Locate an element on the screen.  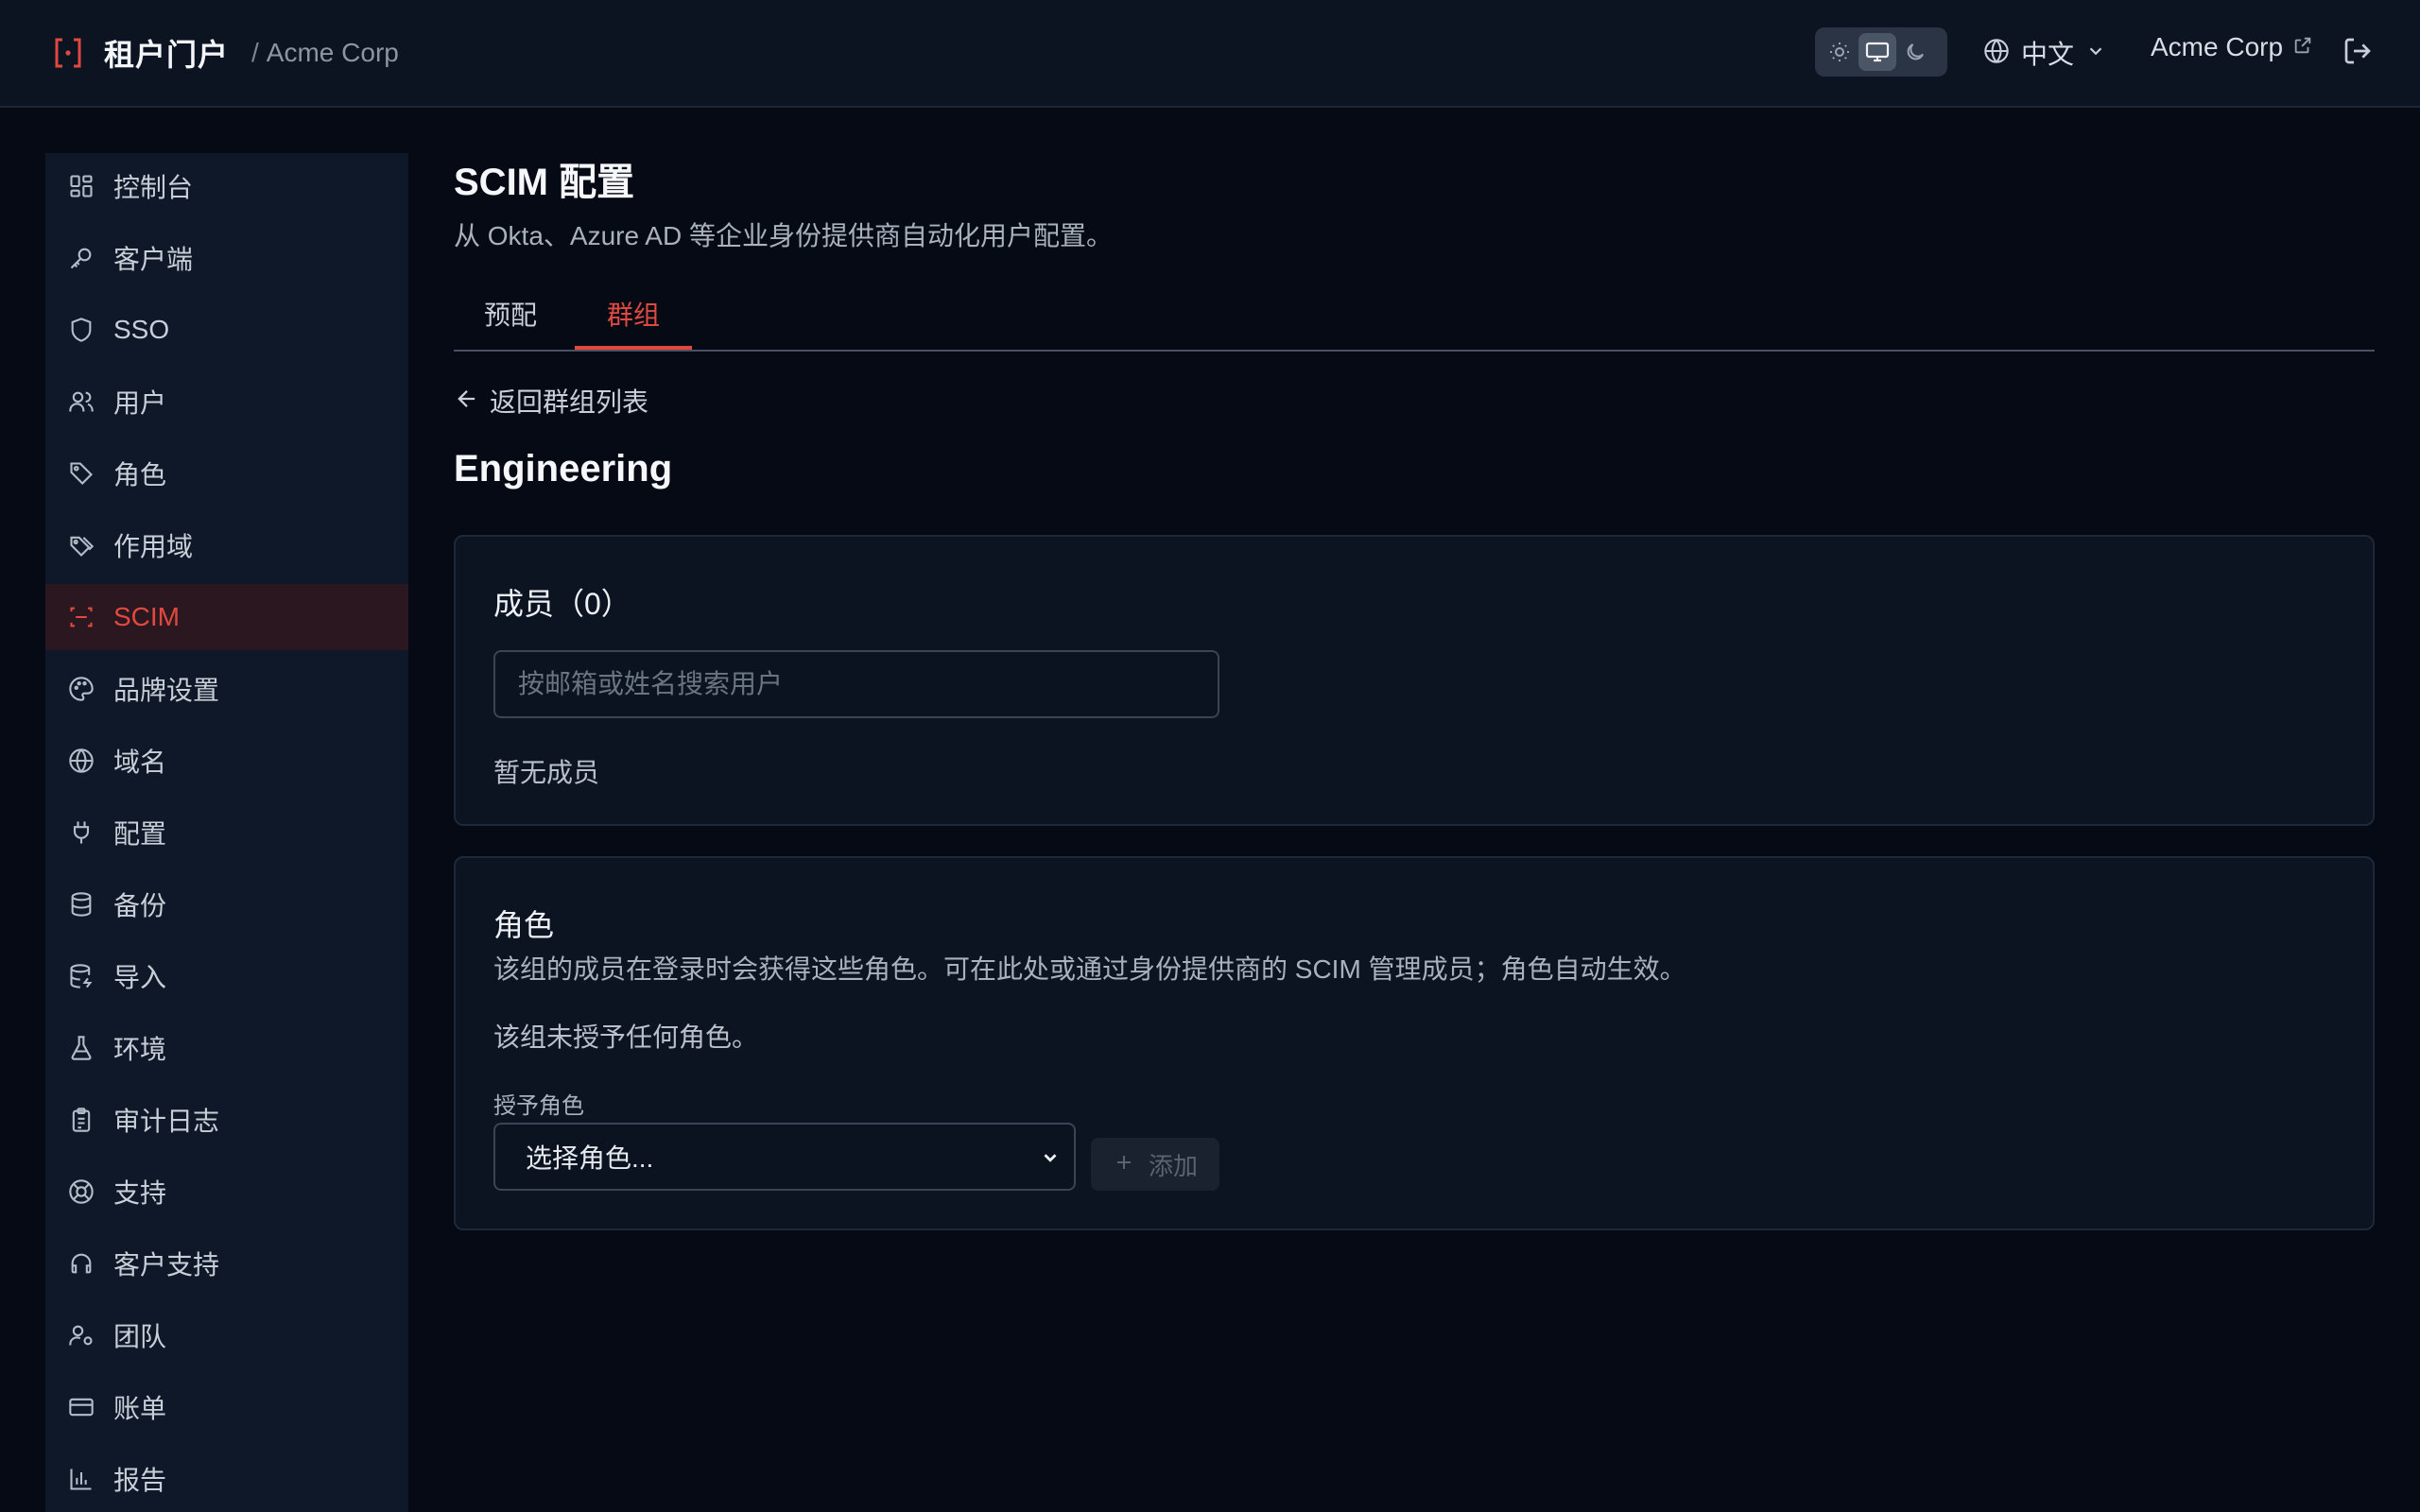
palette-icon is located at coordinates (81, 689).